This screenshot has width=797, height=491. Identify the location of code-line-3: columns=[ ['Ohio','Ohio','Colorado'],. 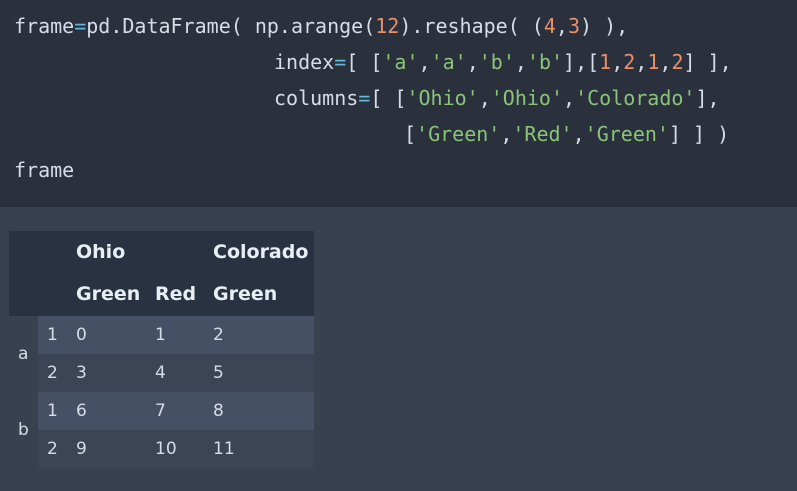
(497, 98).